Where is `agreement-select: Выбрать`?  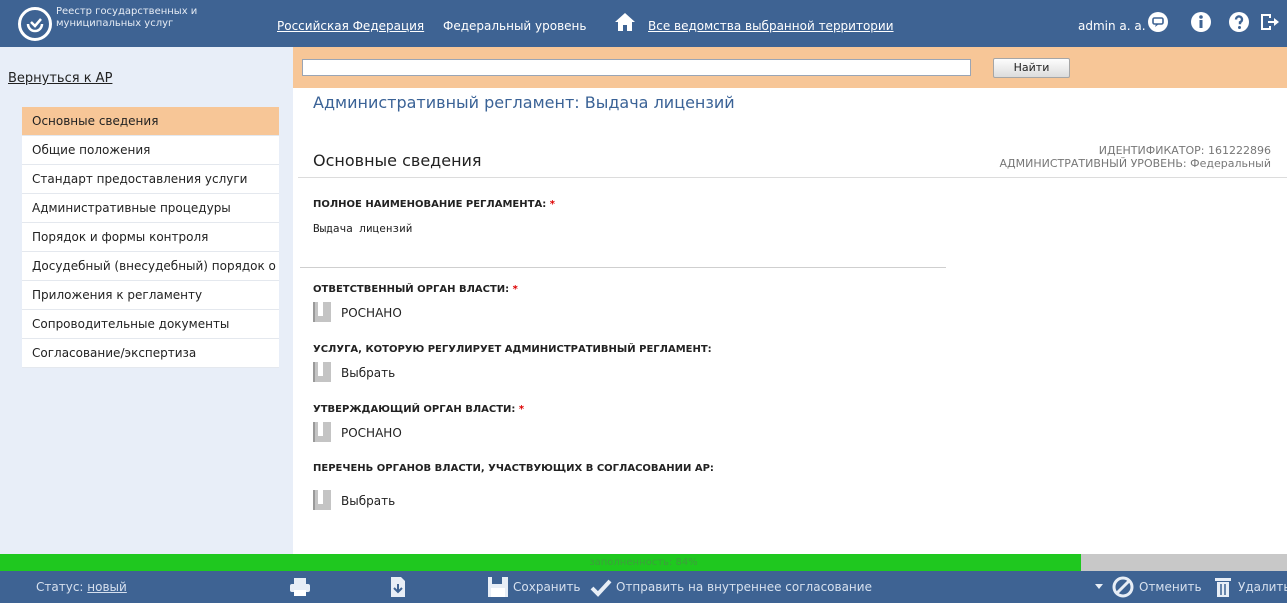 agreement-select: Выбрать is located at coordinates (368, 501).